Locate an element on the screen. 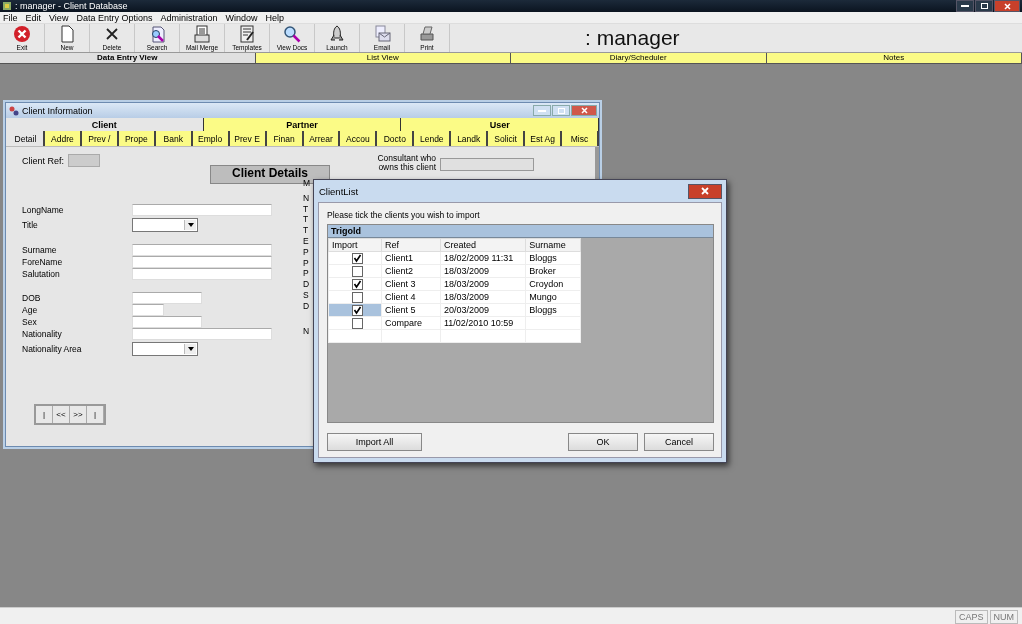 The height and width of the screenshot is (624, 1022). tab: Solicit is located at coordinates (507, 138).